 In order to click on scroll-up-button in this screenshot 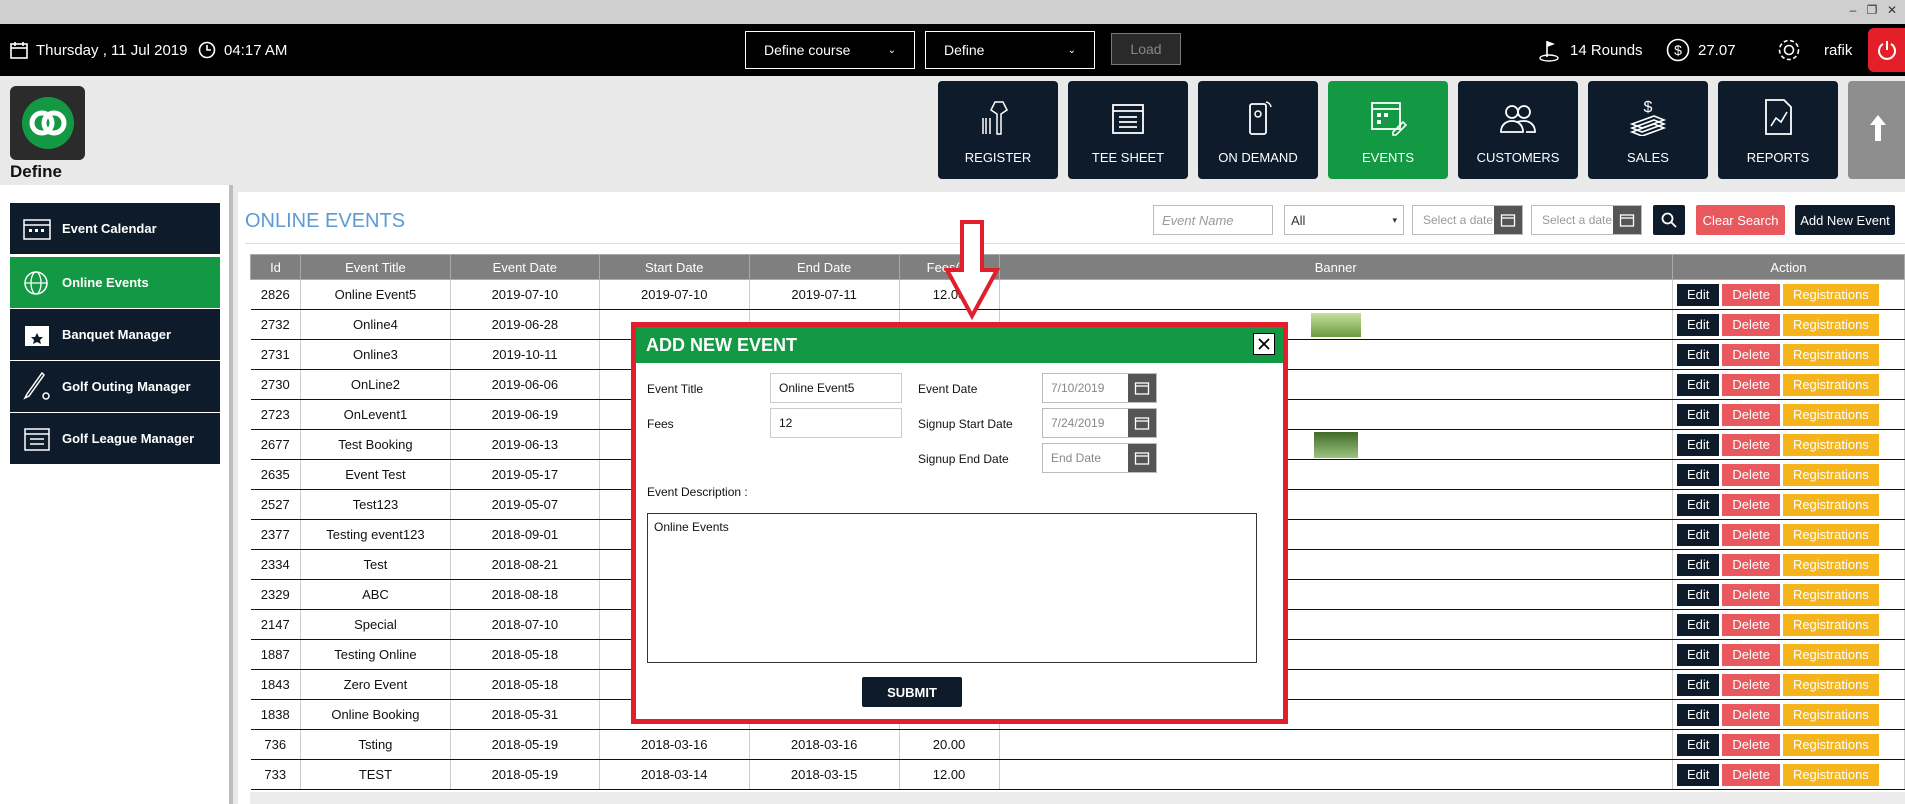, I will do `click(1876, 130)`.